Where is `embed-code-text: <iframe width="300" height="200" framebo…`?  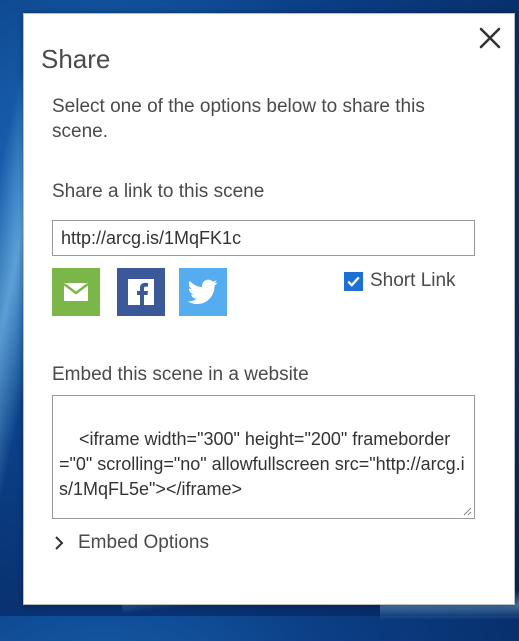
embed-code-text: <iframe width="300" height="200" framebo… is located at coordinates (262, 464).